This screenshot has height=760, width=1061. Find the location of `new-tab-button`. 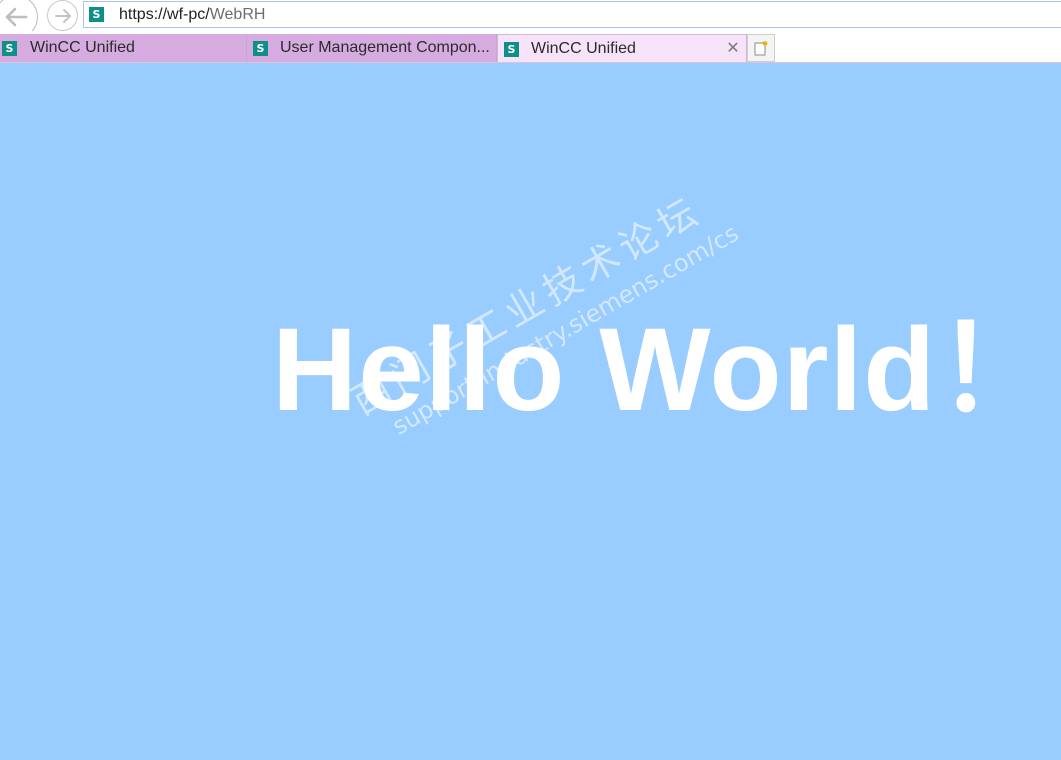

new-tab-button is located at coordinates (761, 48).